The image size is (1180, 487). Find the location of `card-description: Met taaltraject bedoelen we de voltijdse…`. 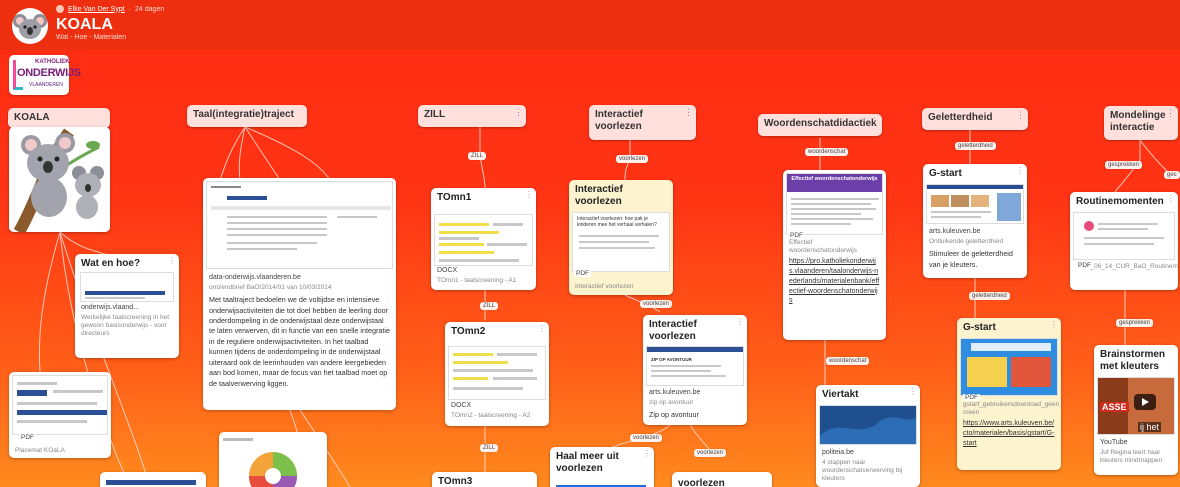

card-description: Met taaltraject bedoelen we de voltijdse… is located at coordinates (299, 341).